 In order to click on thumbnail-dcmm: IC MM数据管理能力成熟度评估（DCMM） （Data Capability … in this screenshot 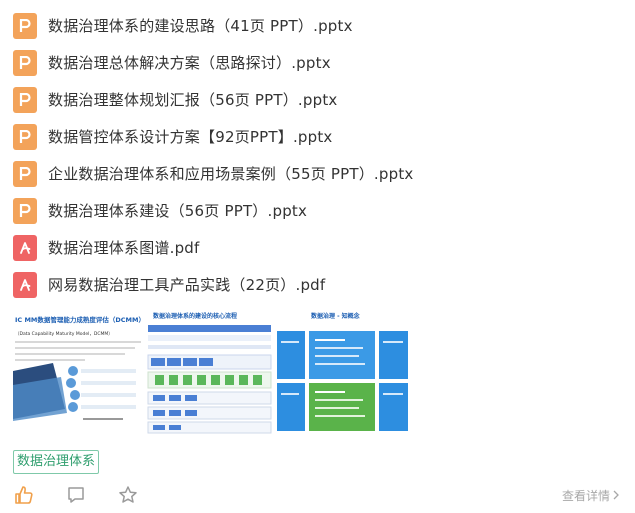, I will do `click(78, 369)`.